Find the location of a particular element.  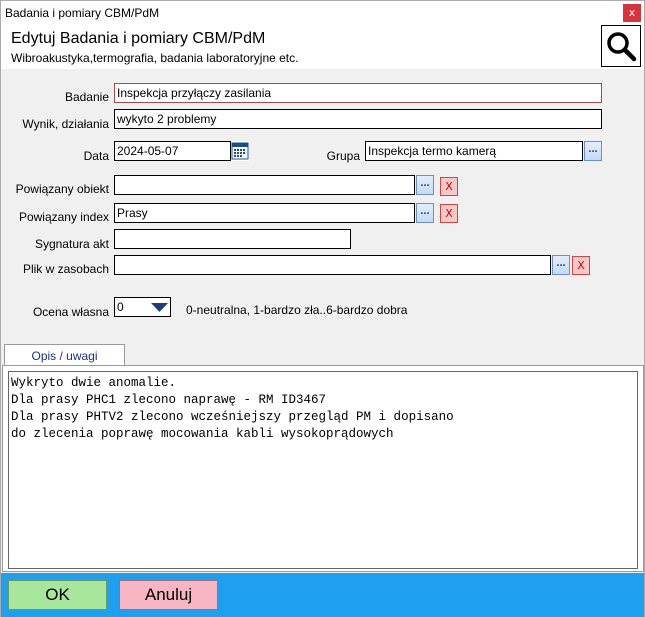

window-title: Badania i pomiary CBM/PdM is located at coordinates (82, 13).